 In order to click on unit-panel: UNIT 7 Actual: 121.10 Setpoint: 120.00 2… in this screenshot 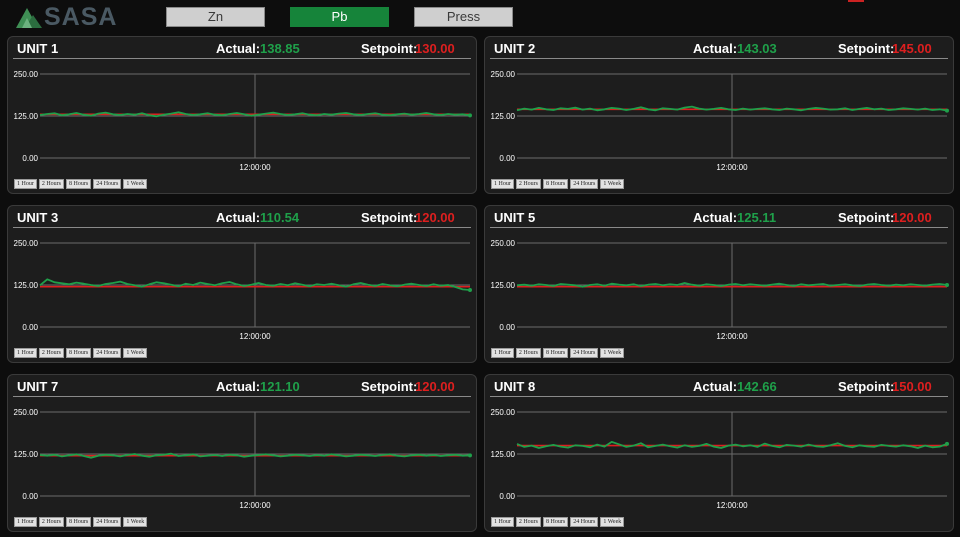, I will do `click(242, 453)`.